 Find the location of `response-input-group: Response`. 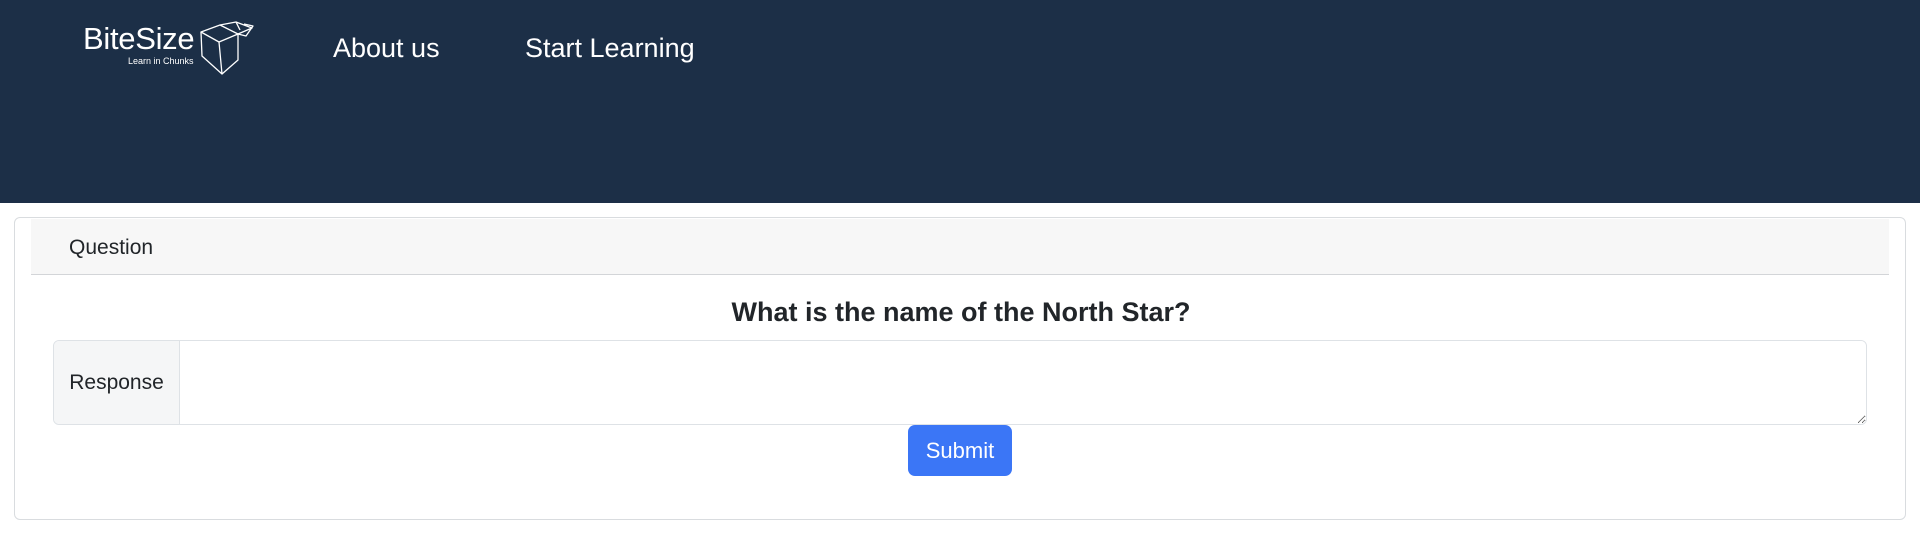

response-input-group: Response is located at coordinates (960, 382).